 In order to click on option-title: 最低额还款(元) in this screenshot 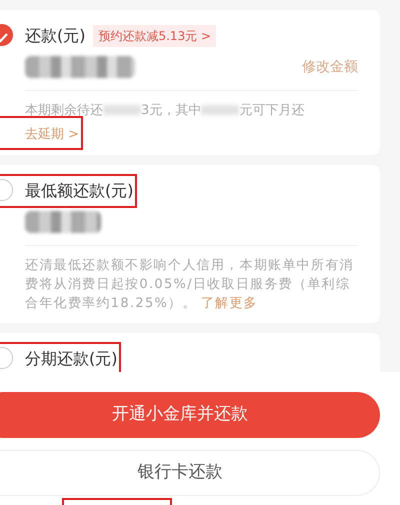, I will do `click(79, 190)`.